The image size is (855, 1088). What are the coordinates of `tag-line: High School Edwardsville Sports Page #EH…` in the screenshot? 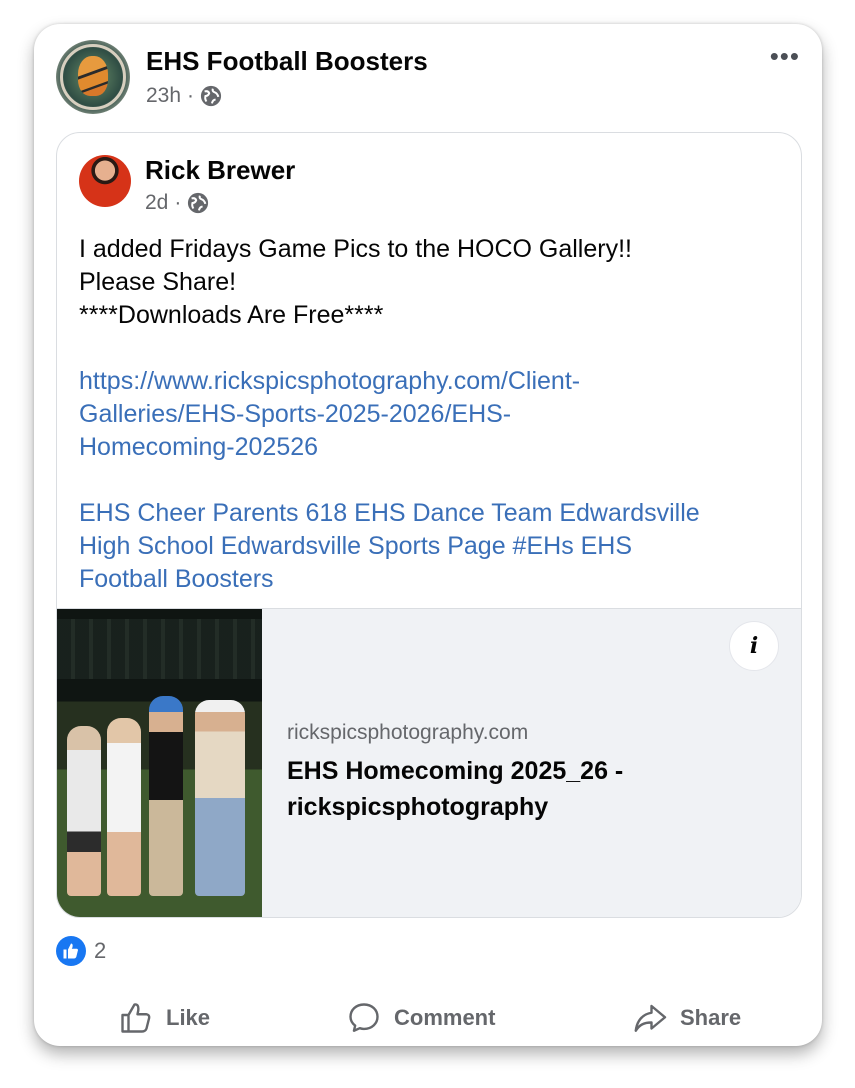 It's located at (429, 546).